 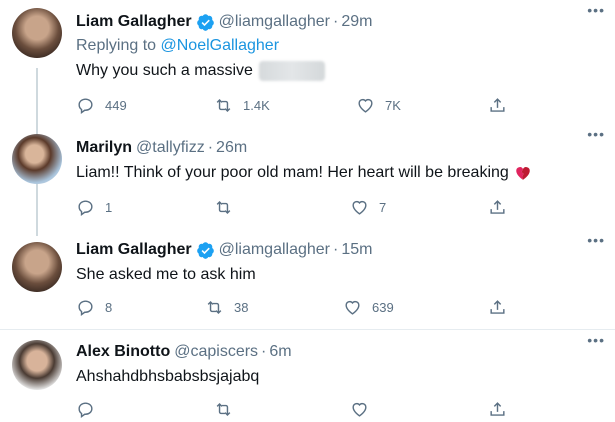 I want to click on reply-button: 8, so click(x=94, y=307).